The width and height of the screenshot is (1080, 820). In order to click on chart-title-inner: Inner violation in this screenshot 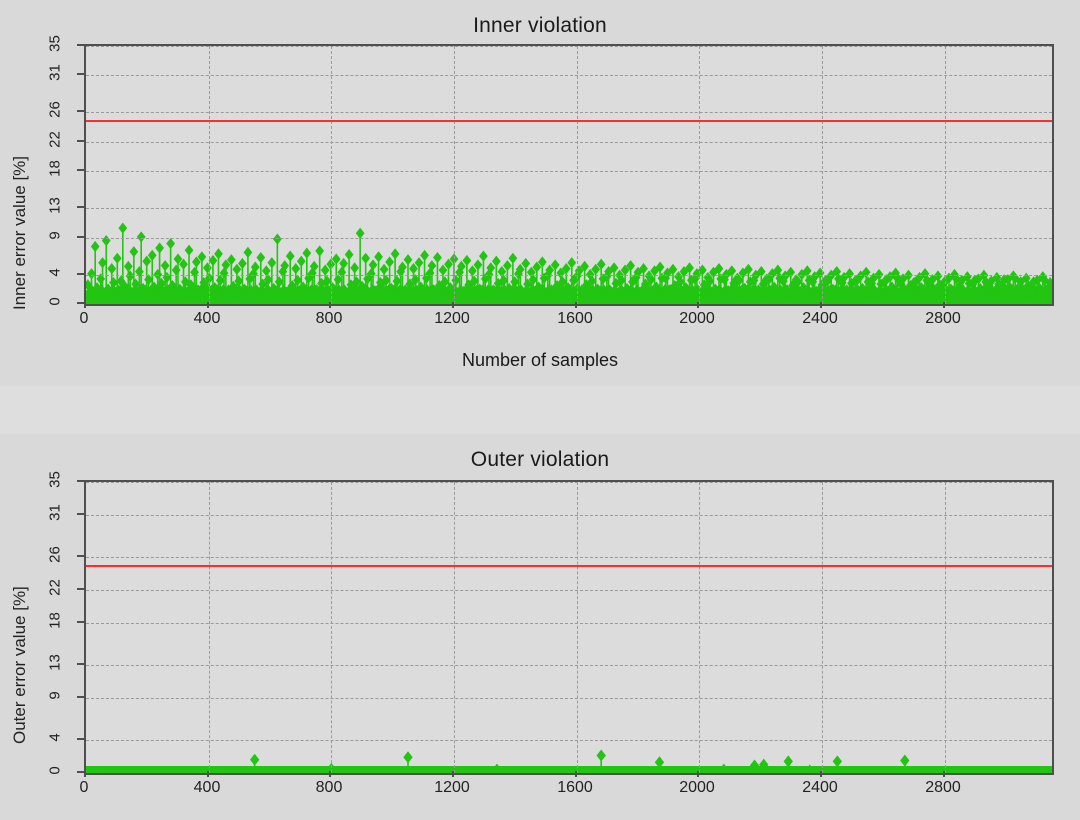, I will do `click(540, 25)`.